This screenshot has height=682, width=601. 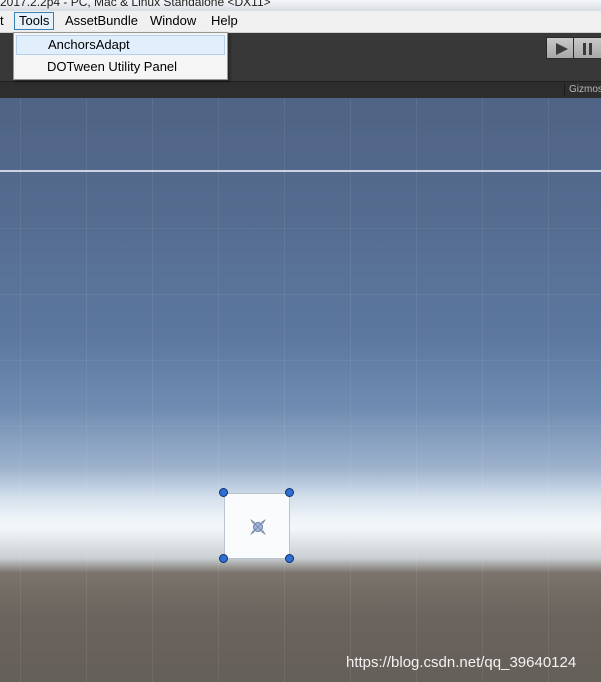 What do you see at coordinates (300, 90) in the screenshot?
I see `scene-view-header: Gizmos` at bounding box center [300, 90].